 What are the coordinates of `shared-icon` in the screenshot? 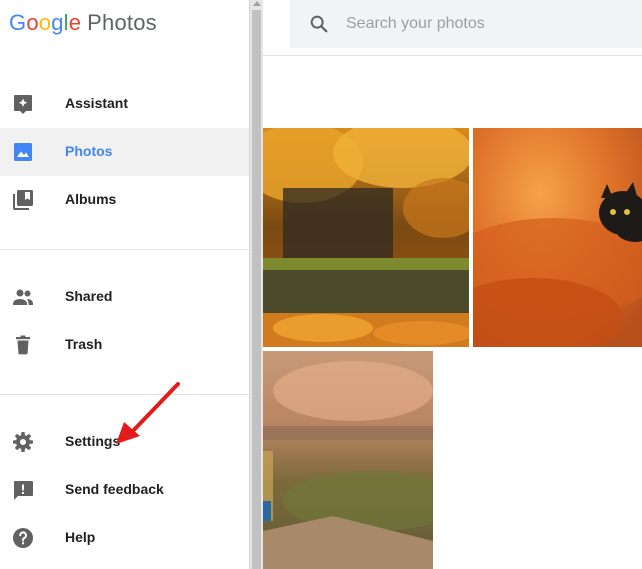 It's located at (23, 297).